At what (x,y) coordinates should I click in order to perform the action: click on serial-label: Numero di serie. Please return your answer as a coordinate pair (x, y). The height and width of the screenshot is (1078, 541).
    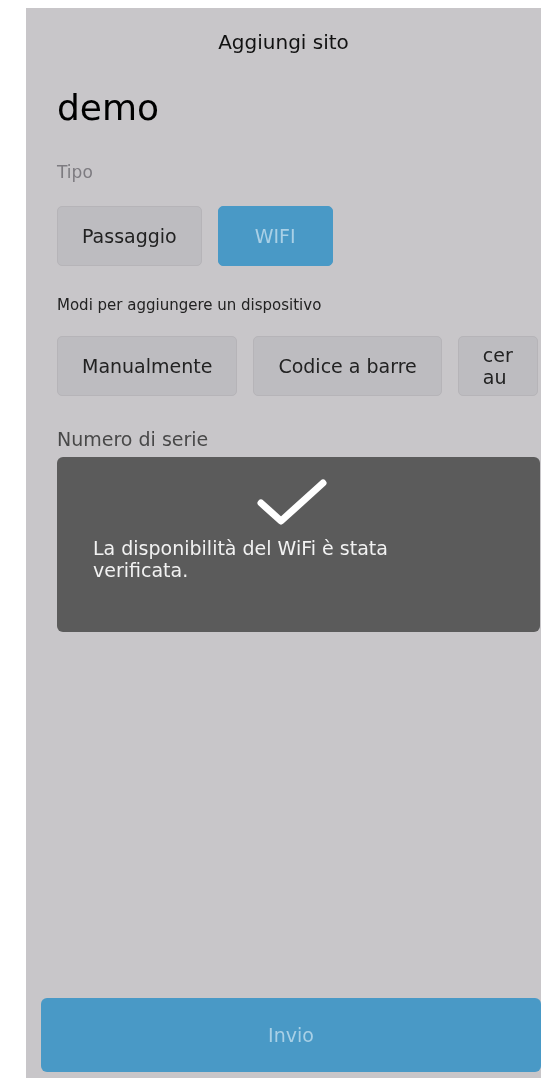
    Looking at the image, I should click on (133, 439).